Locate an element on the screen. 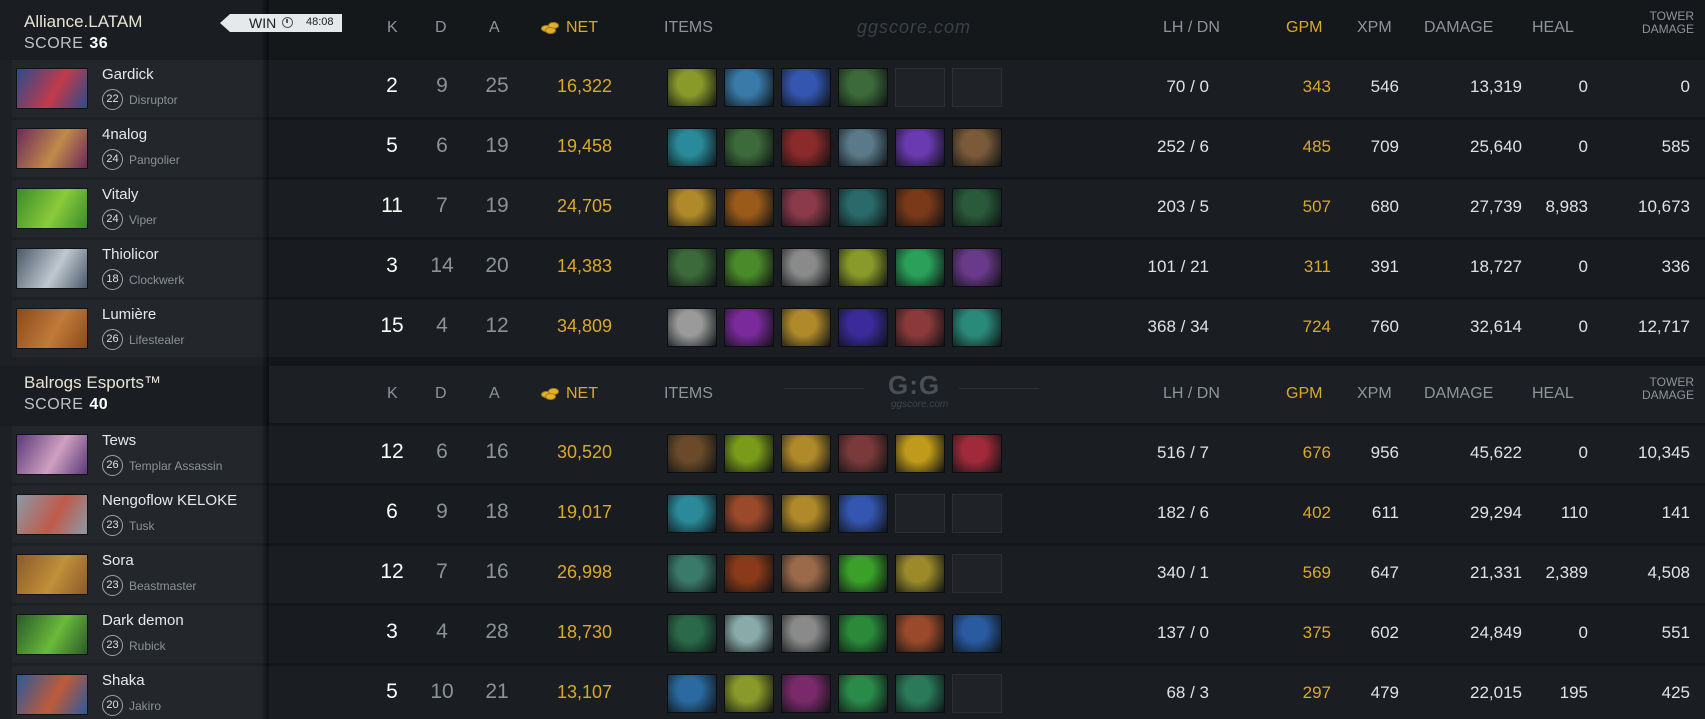 The width and height of the screenshot is (1705, 719). player-name: Shaka is located at coordinates (123, 680).